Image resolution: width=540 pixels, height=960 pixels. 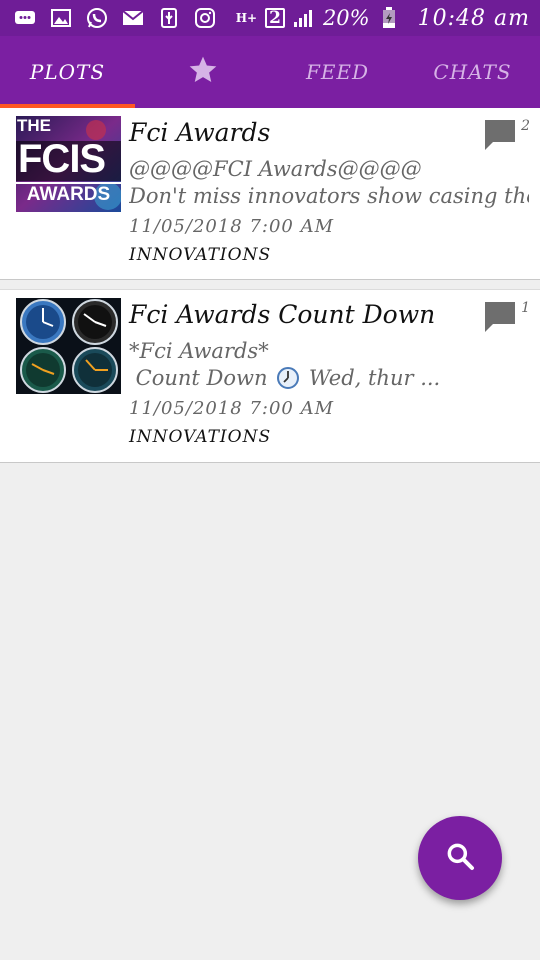 I want to click on comment-indicator: 1, so click(x=506, y=319).